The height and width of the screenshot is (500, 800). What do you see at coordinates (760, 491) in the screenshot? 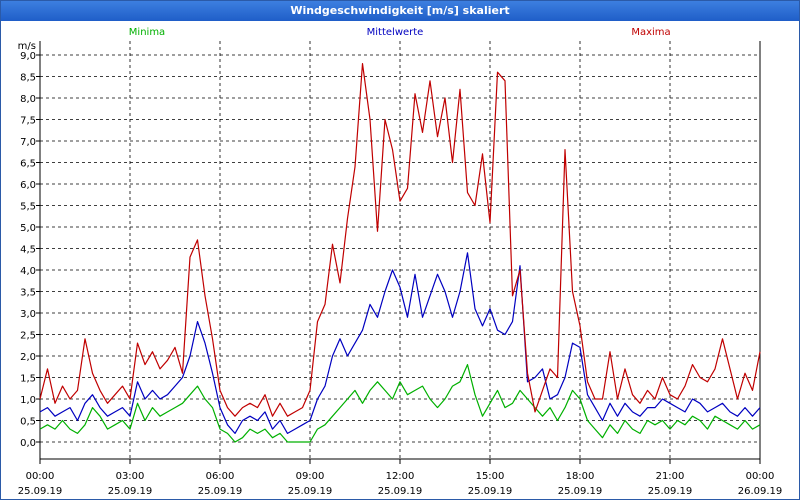
I see `x-tick-date: 26.09.19` at bounding box center [760, 491].